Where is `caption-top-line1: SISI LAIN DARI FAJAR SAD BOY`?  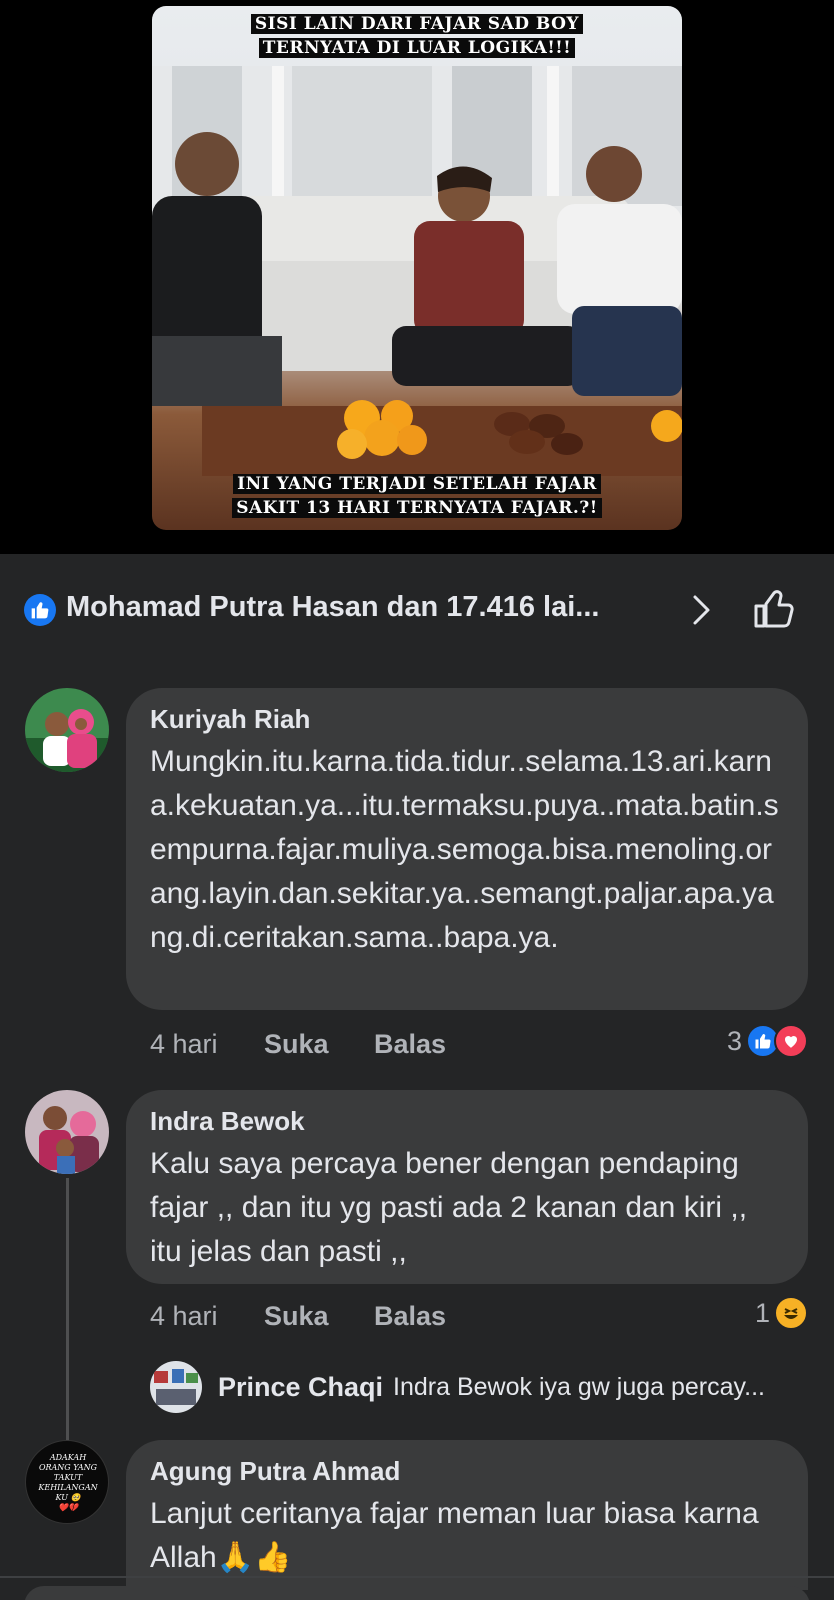
caption-top-line1: SISI LAIN DARI FAJAR SAD BOY is located at coordinates (417, 24).